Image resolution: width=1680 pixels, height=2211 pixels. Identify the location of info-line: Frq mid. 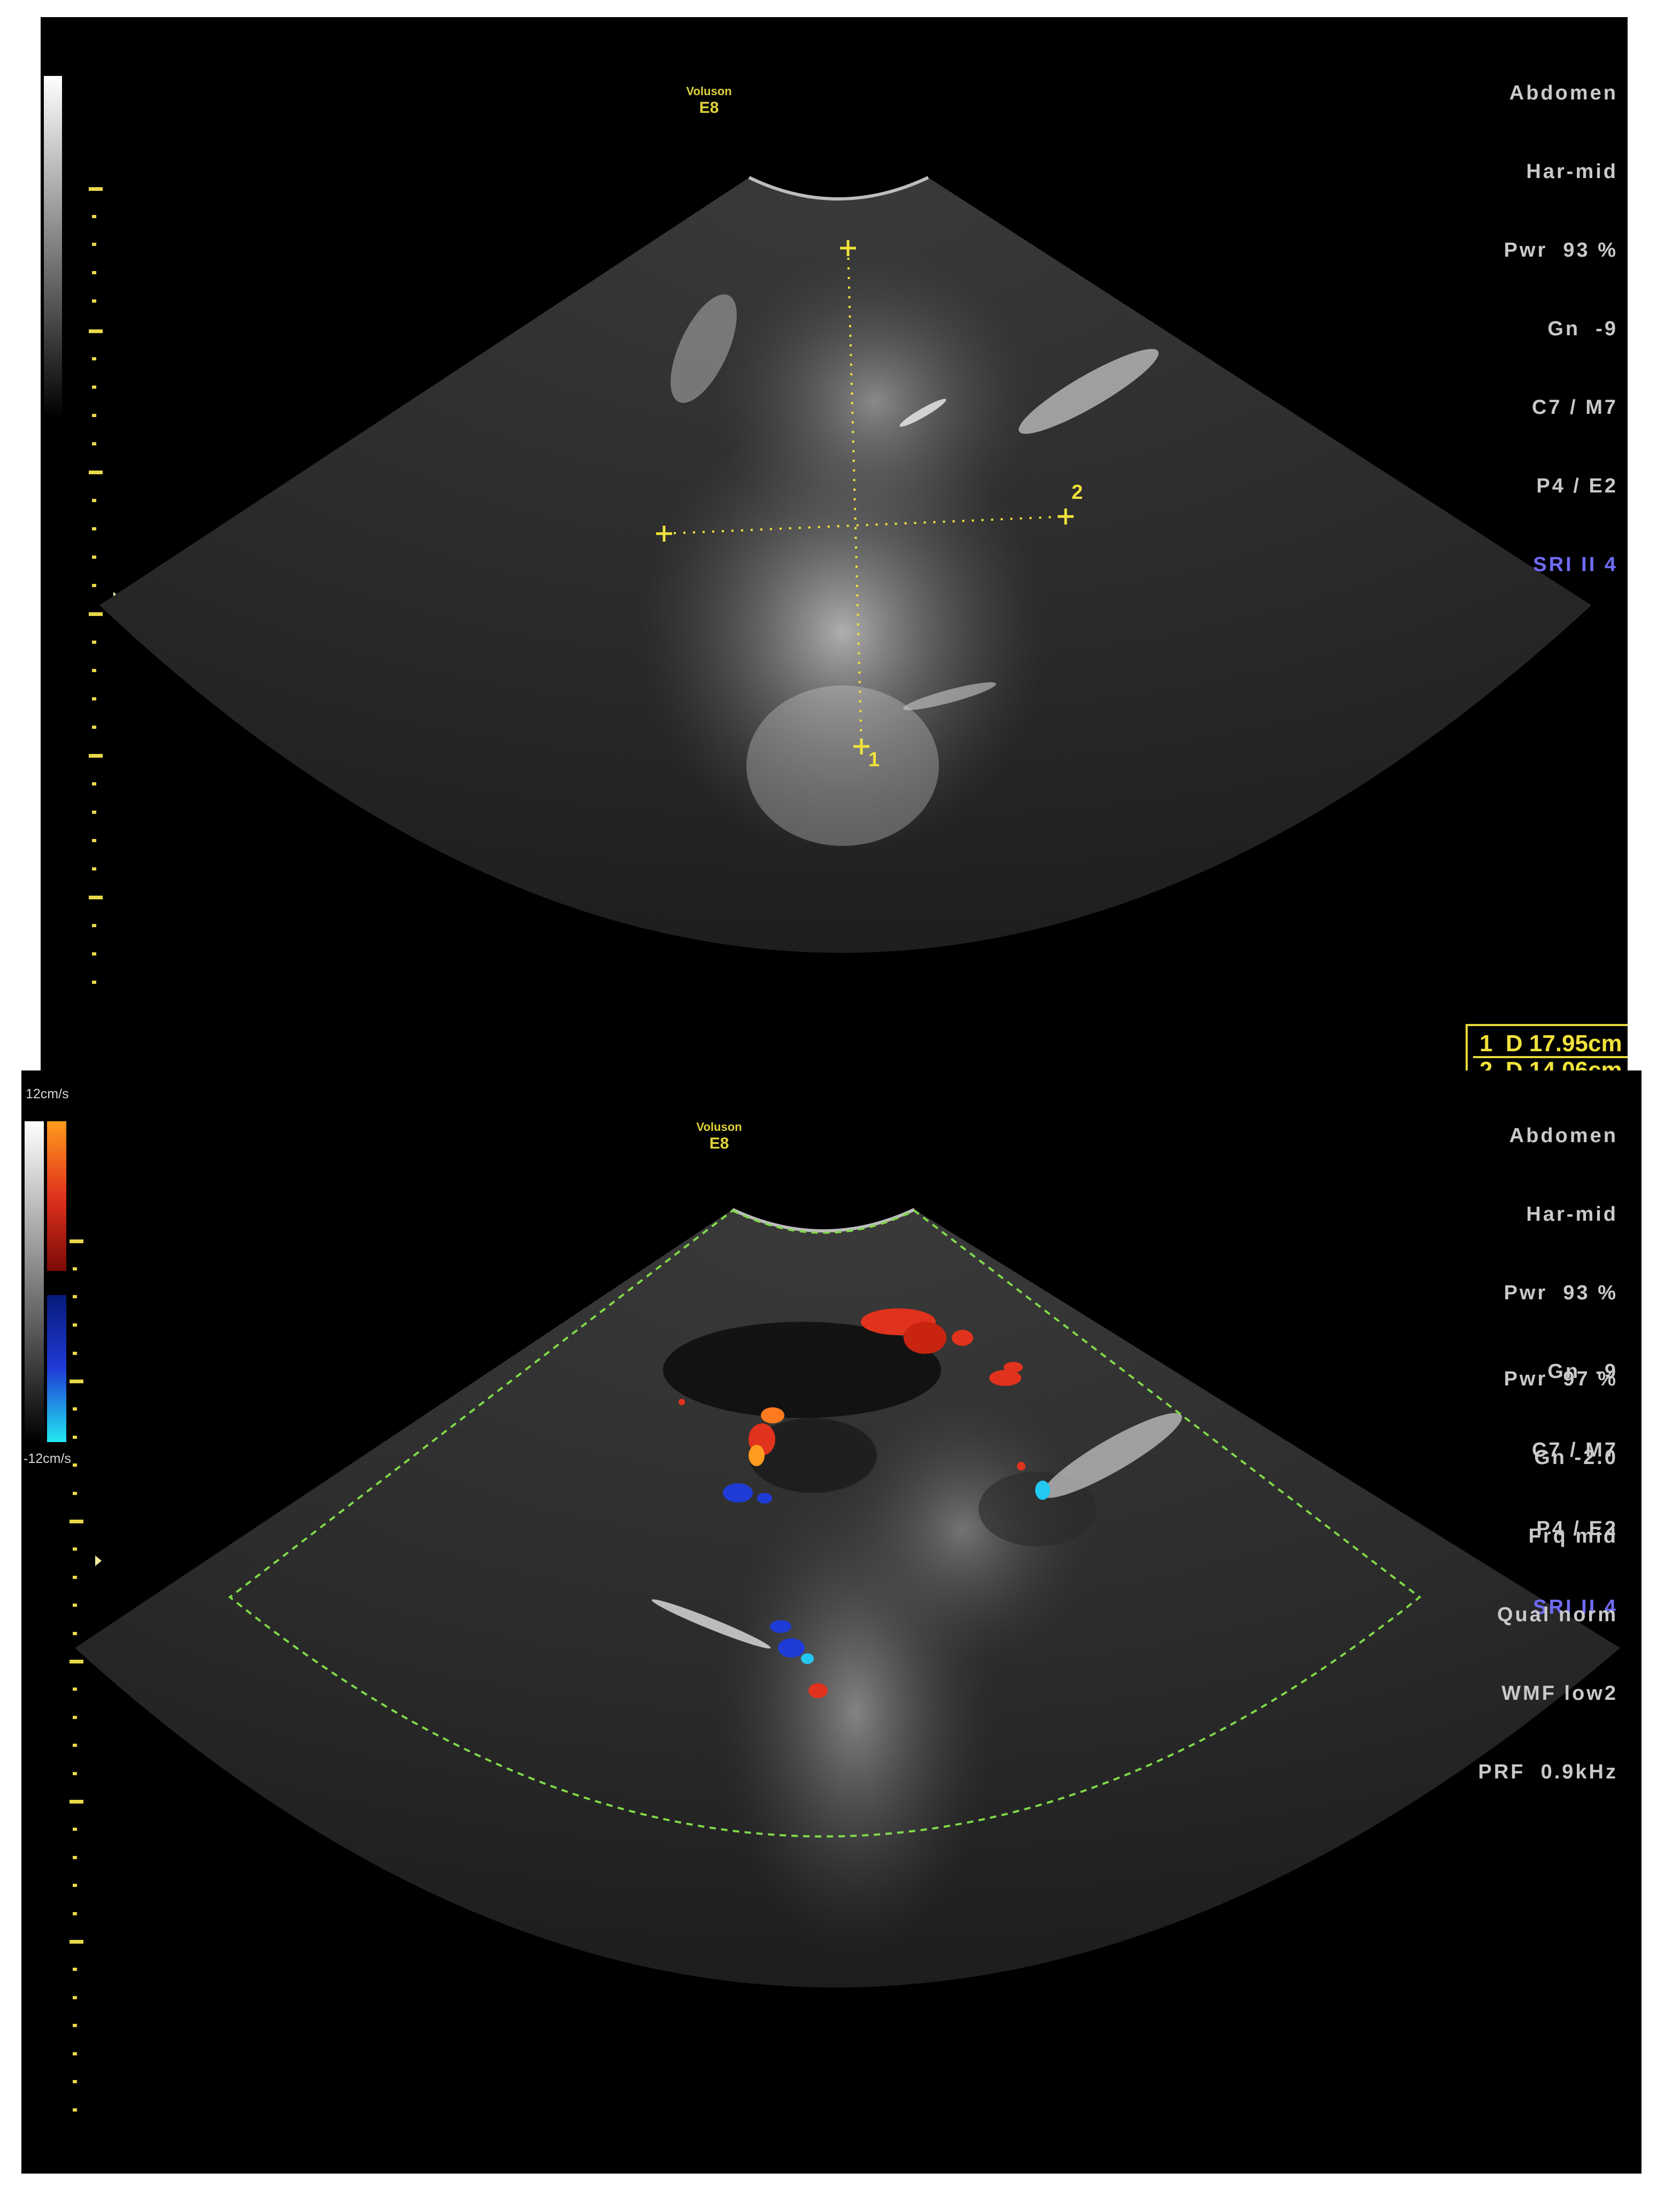
(1573, 1536).